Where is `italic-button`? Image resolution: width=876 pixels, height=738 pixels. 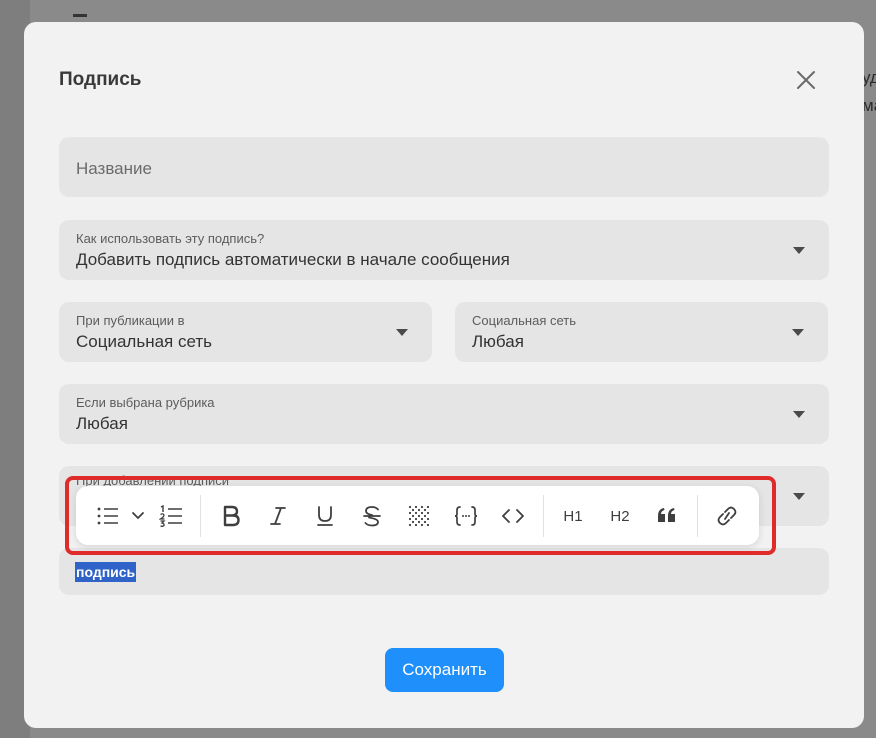 italic-button is located at coordinates (278, 516).